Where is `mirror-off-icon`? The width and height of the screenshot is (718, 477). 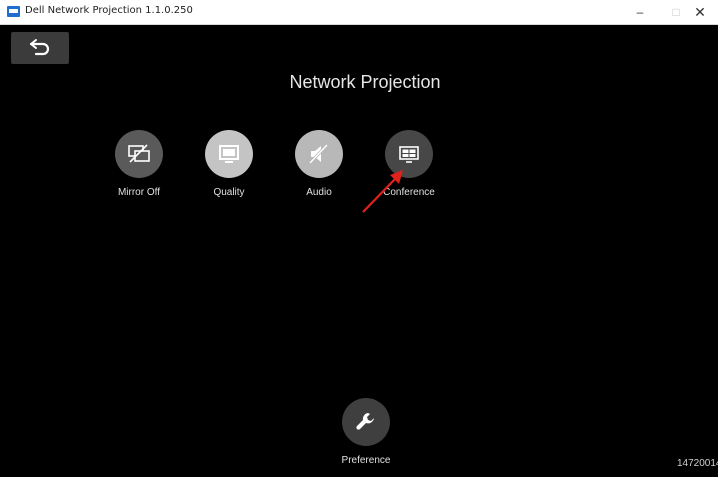 mirror-off-icon is located at coordinates (139, 154).